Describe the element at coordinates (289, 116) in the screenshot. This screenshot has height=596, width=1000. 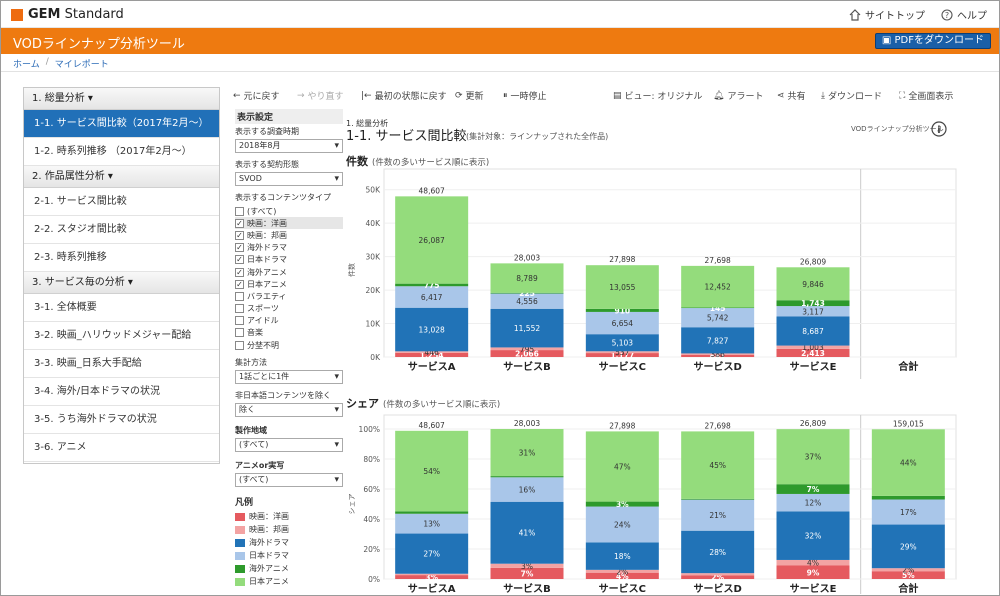
I see `filter-panel-title: 表示設定` at that location.